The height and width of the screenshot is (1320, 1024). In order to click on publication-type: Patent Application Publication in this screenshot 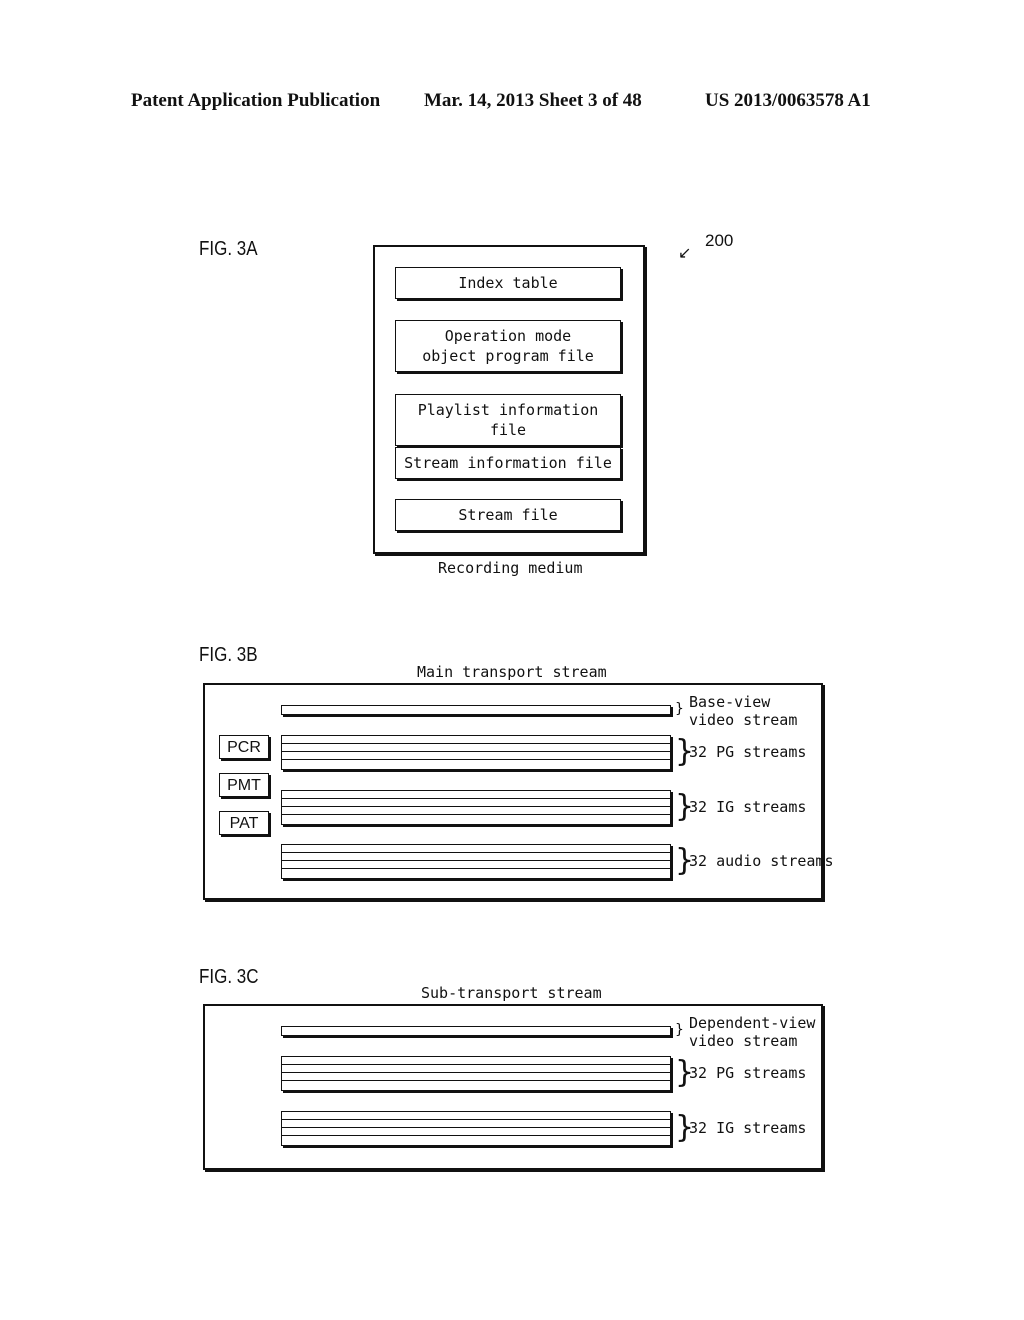, I will do `click(256, 100)`.